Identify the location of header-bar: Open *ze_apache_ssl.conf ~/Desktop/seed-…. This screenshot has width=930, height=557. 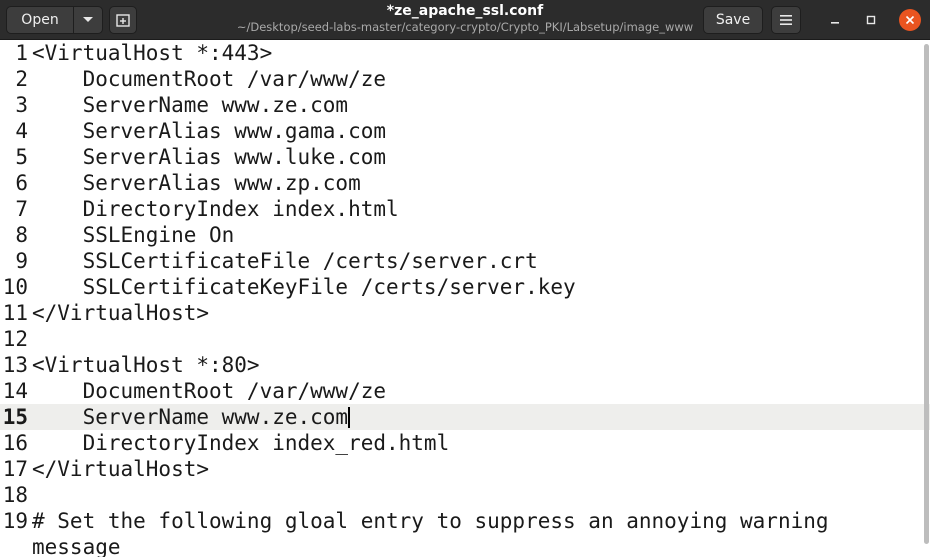
(465, 20).